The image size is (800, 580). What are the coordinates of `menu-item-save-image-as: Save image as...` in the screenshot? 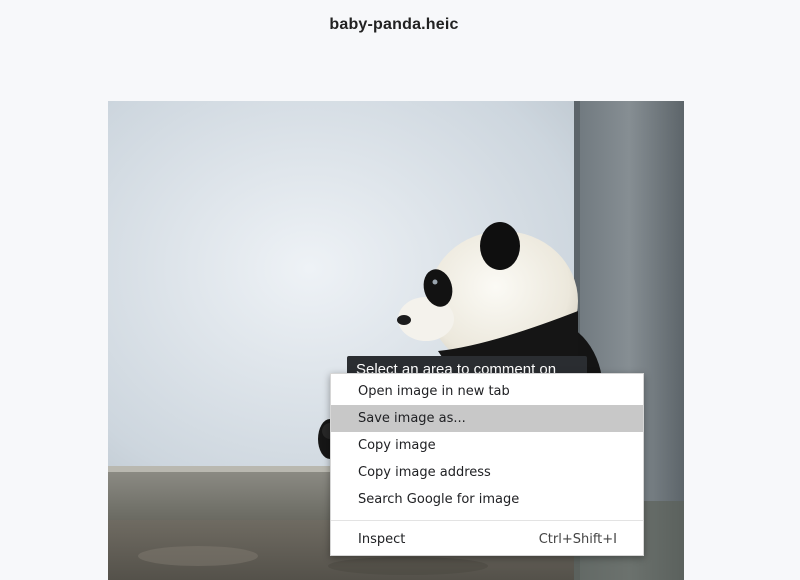 It's located at (487, 418).